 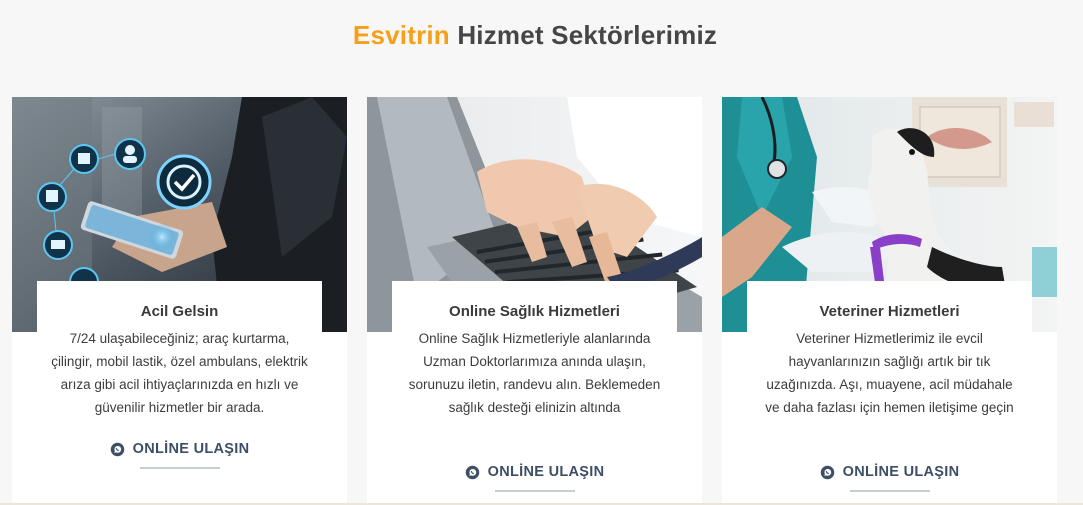 I want to click on heading-accent: Esvitrin, so click(x=401, y=35).